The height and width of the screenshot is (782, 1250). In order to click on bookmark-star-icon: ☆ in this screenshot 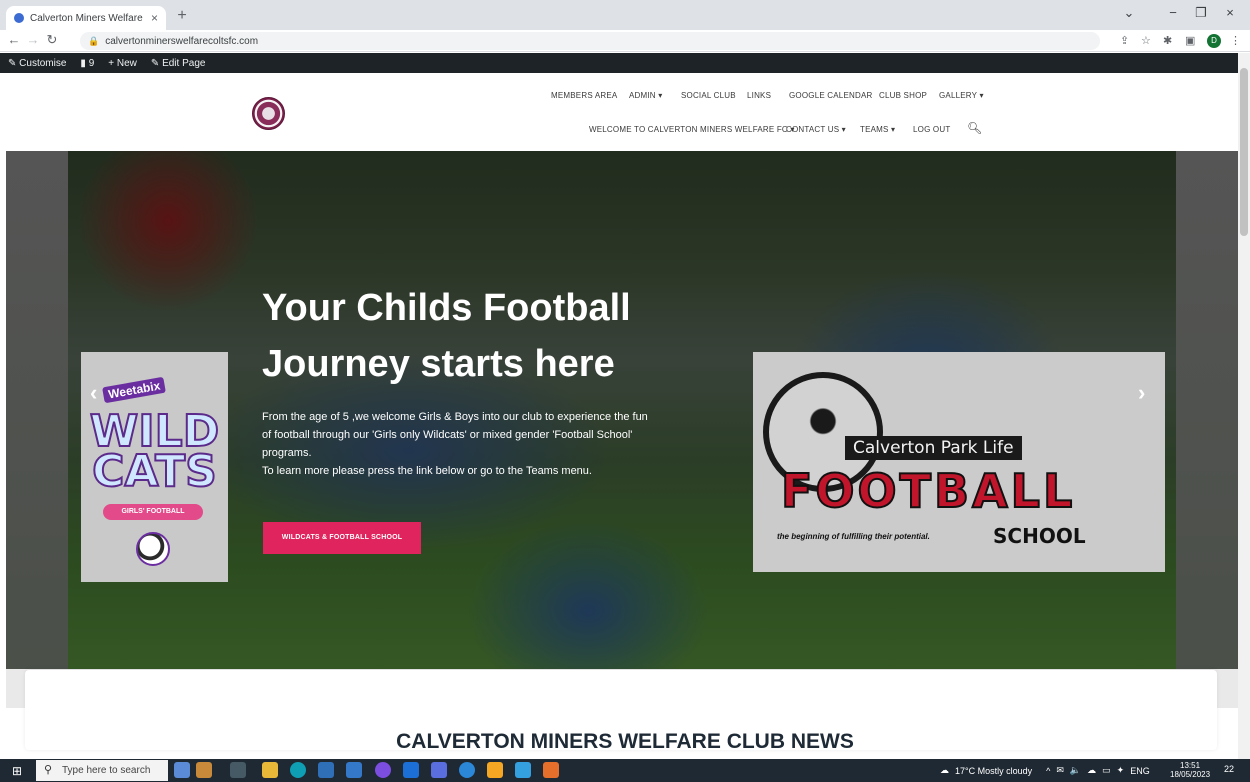, I will do `click(1146, 40)`.